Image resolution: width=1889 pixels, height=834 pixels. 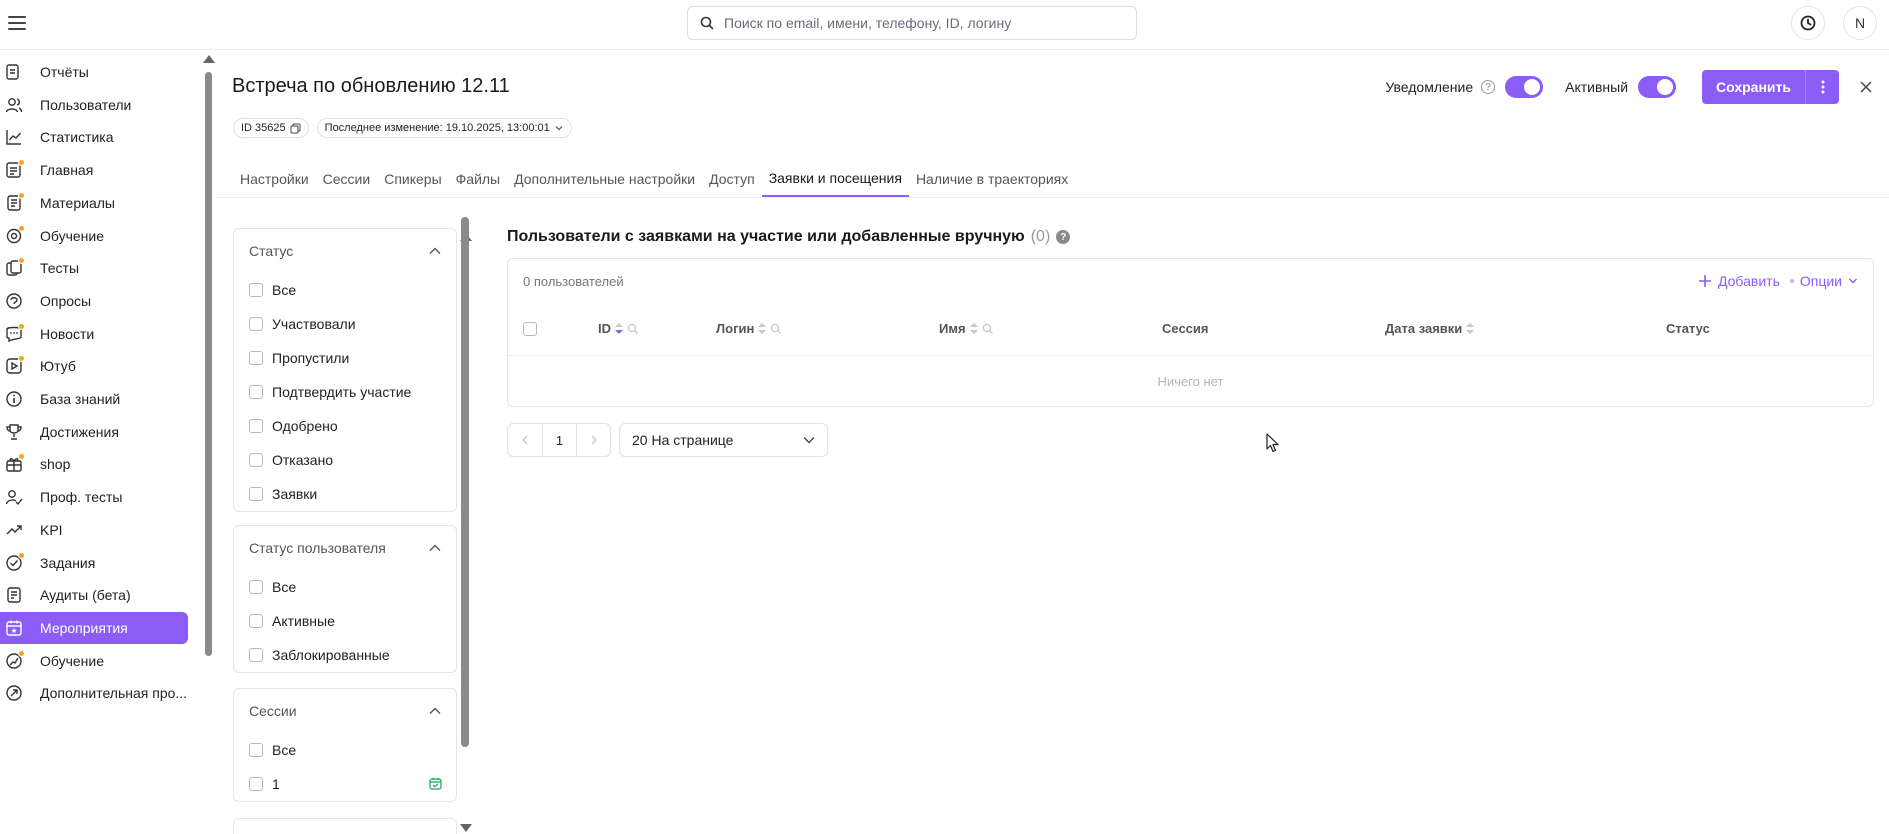 I want to click on sidebar-item-проф-тесты: Проф. тесты, so click(x=94, y=497).